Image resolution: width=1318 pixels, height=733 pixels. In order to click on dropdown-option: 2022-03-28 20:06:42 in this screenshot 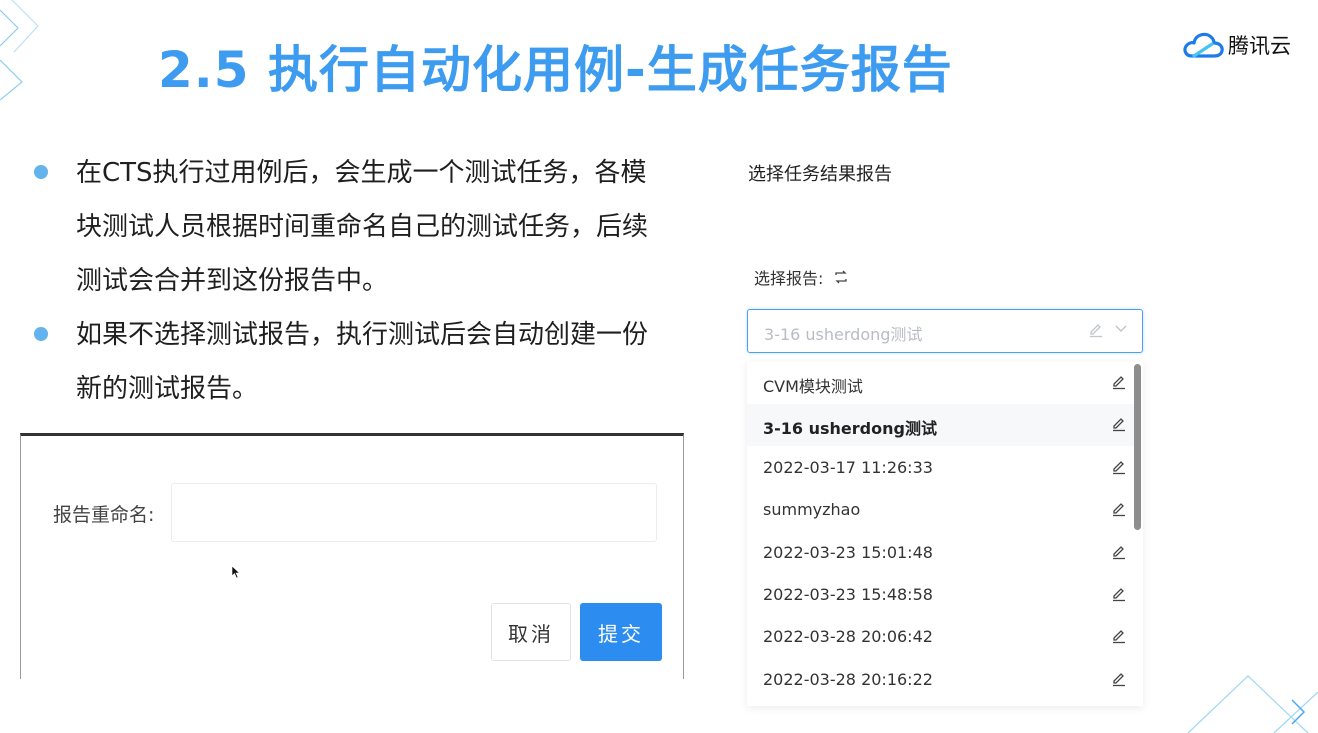, I will do `click(941, 637)`.